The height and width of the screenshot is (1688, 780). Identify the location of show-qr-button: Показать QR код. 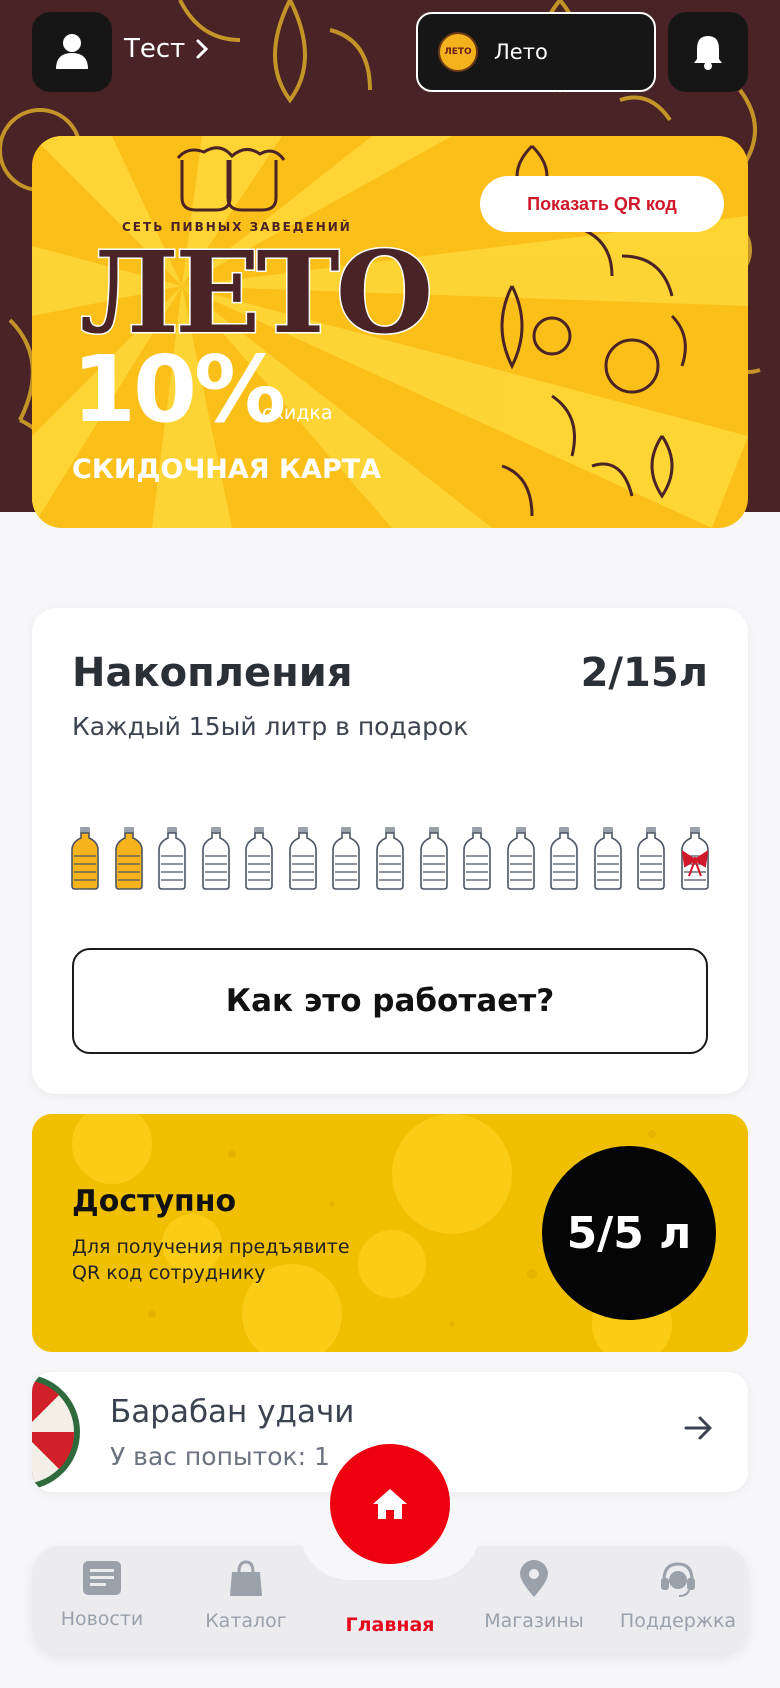
(602, 204).